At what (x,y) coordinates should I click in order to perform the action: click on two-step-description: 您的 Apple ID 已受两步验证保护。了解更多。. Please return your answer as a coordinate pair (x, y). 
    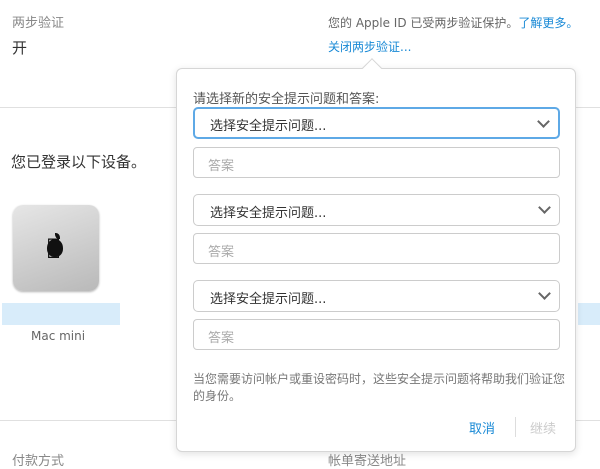
    Looking at the image, I should click on (453, 22).